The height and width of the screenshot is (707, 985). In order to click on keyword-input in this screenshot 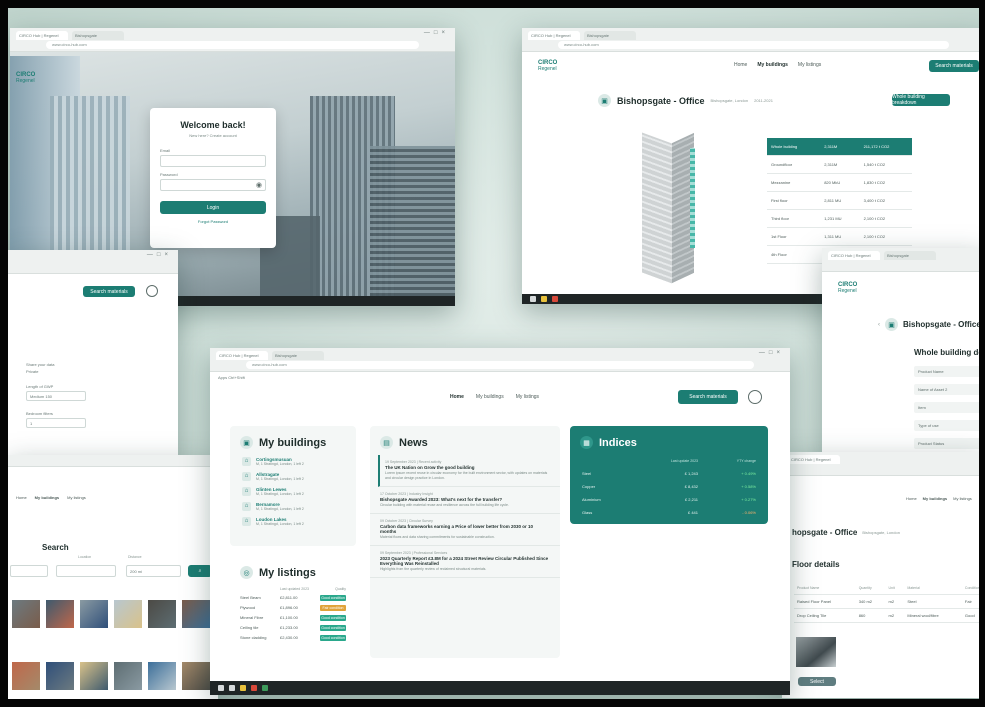, I will do `click(29, 571)`.